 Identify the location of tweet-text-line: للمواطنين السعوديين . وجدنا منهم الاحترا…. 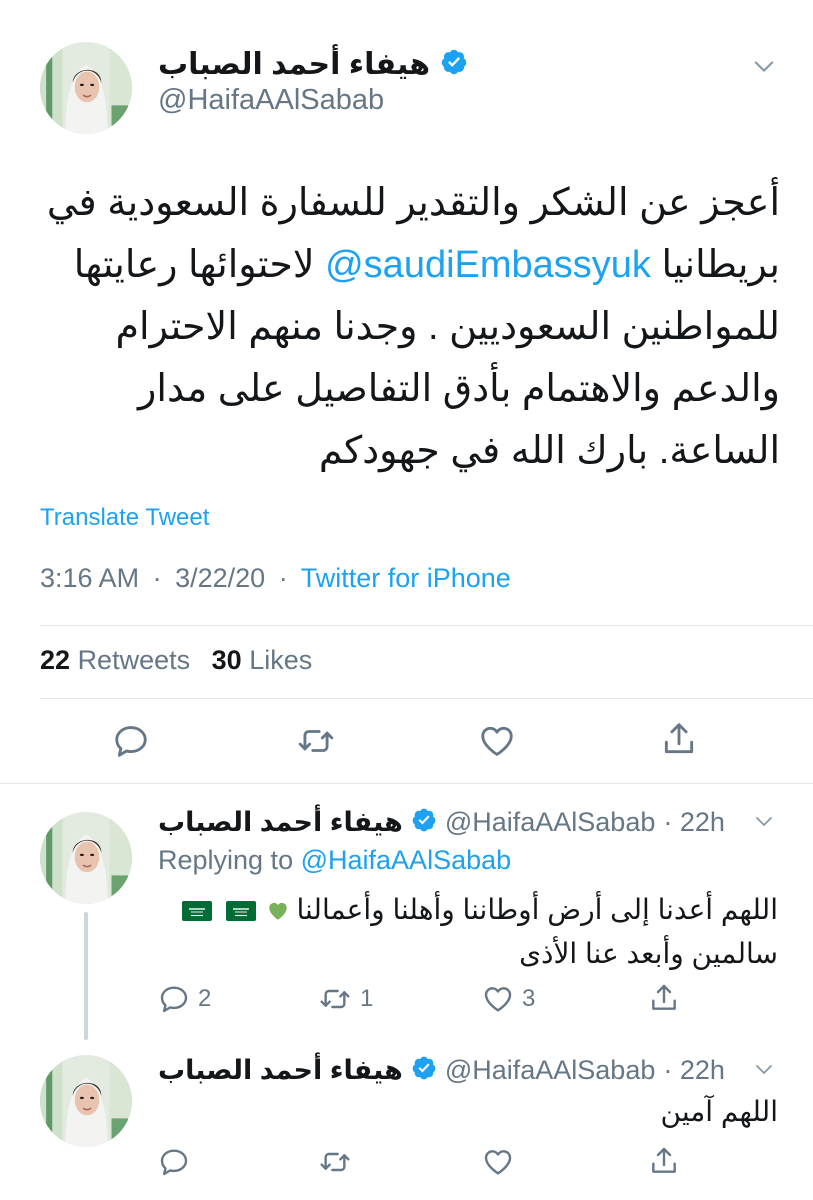
(447, 327).